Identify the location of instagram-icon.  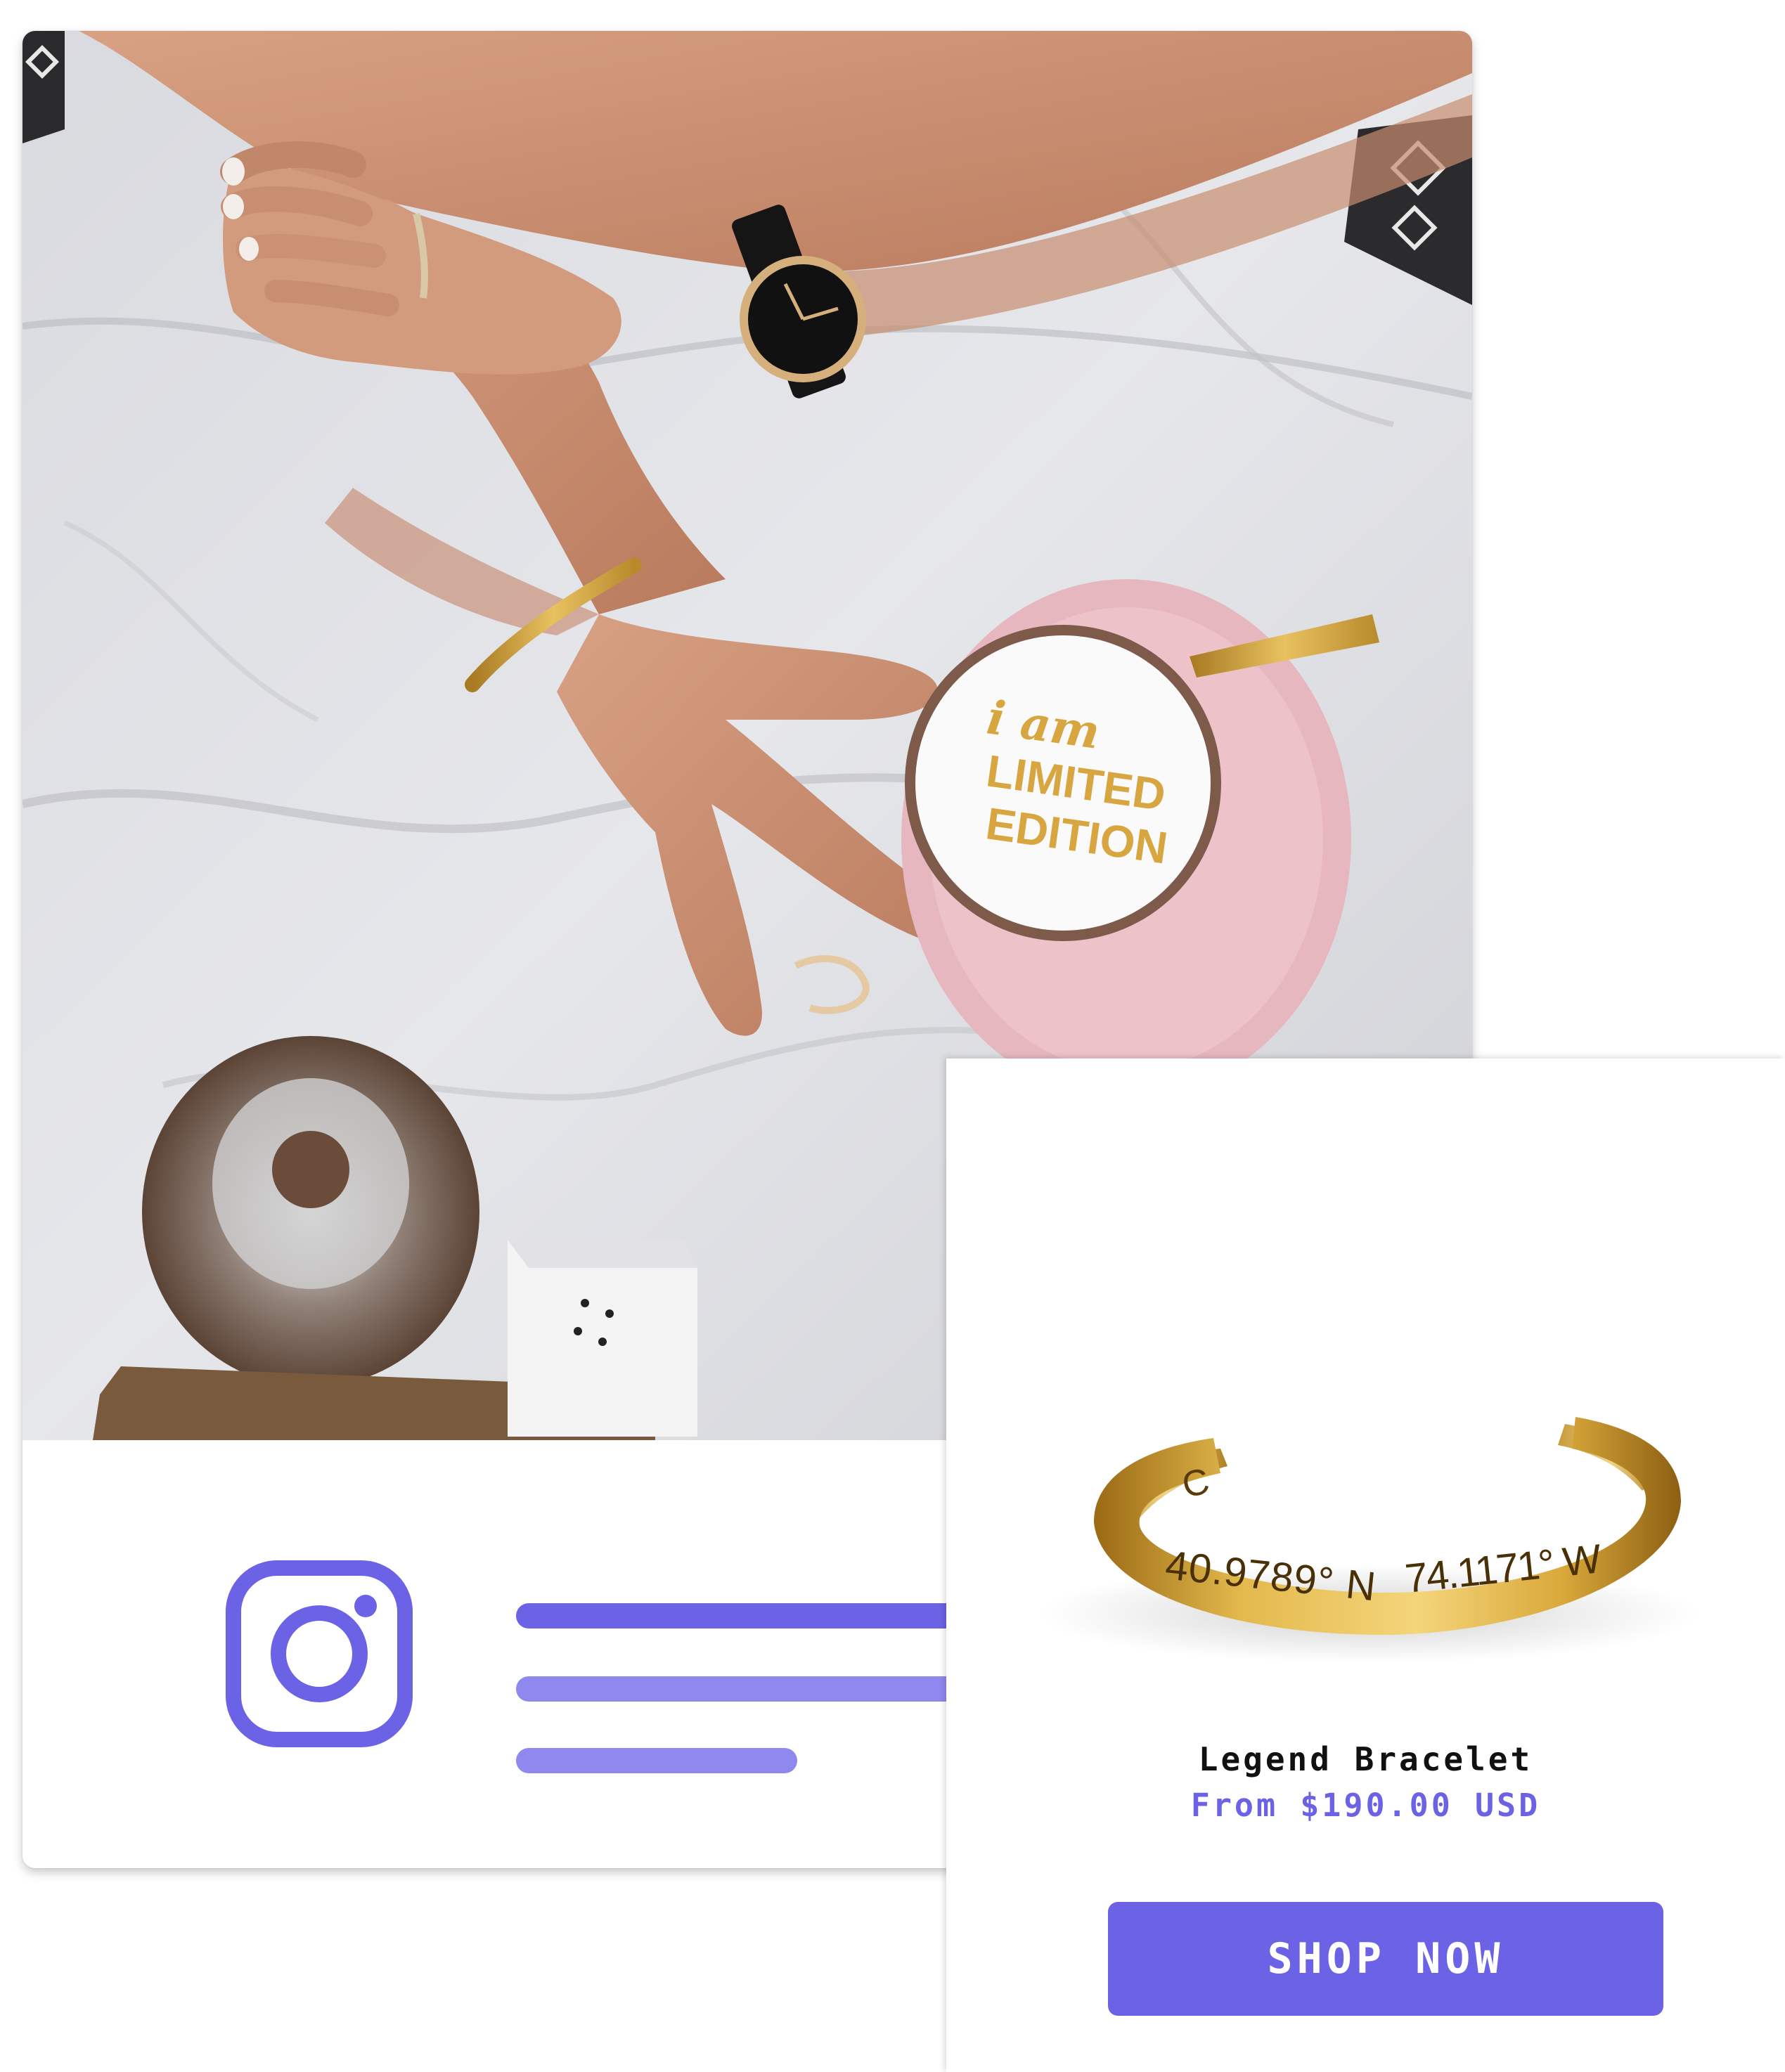
(319, 1654).